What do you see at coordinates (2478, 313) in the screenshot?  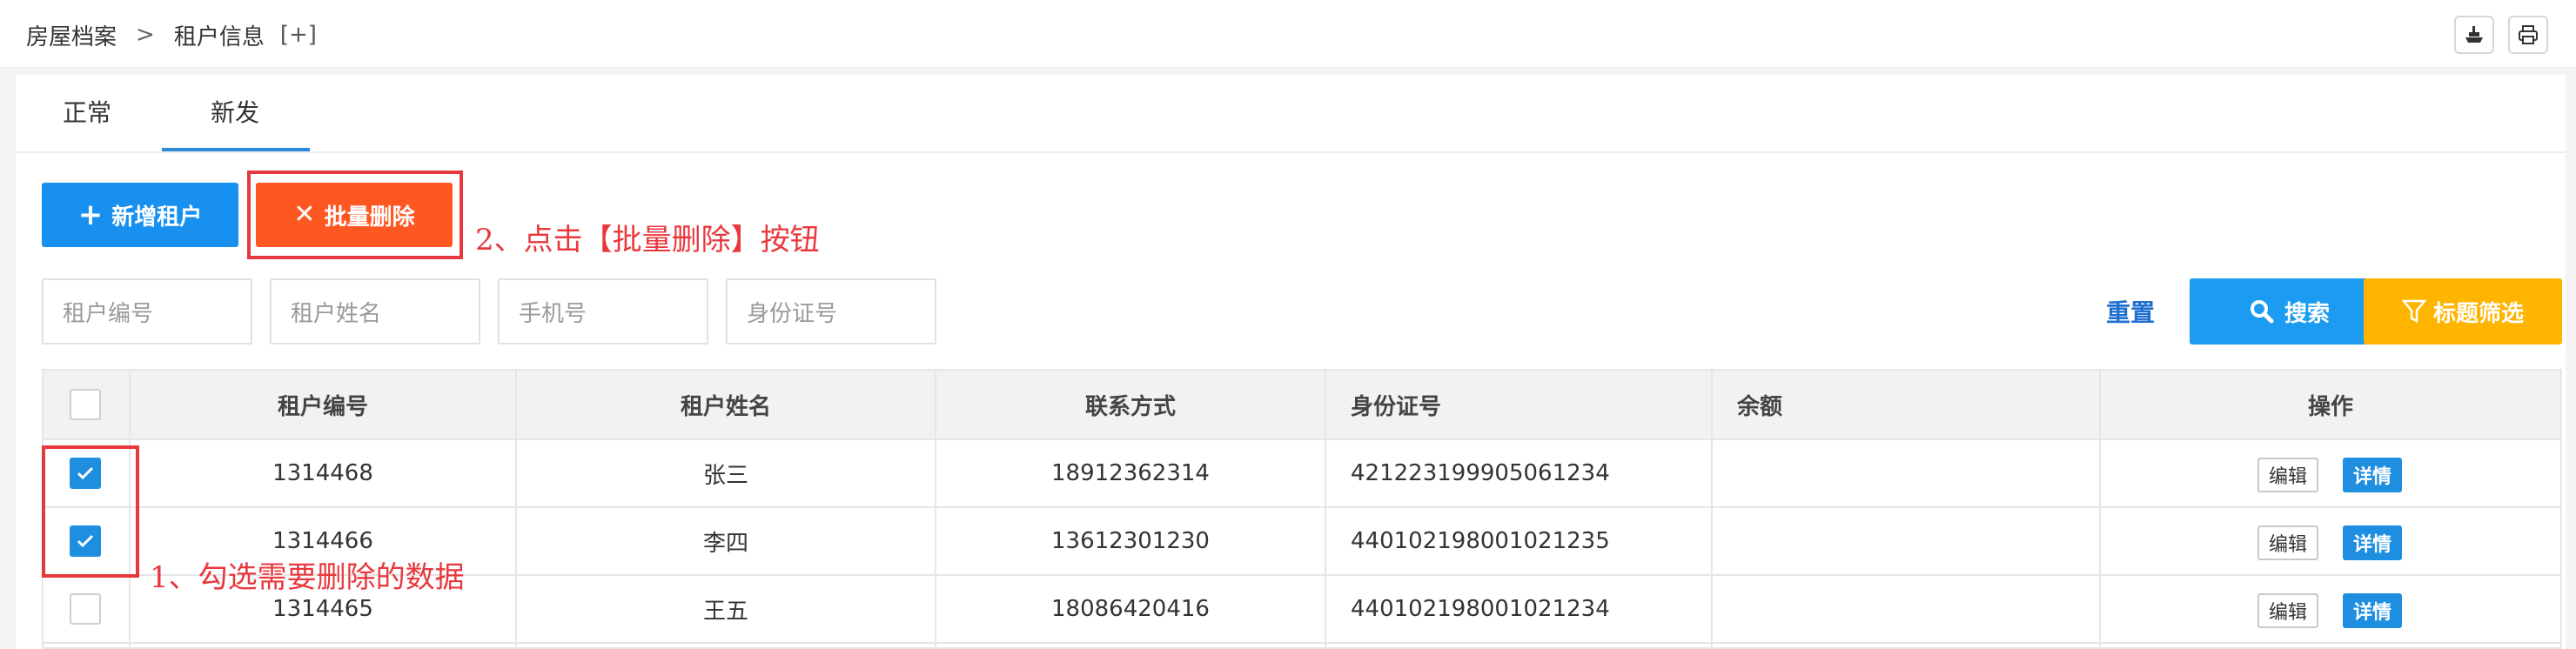 I see `title-filter-label: 标题筛选` at bounding box center [2478, 313].